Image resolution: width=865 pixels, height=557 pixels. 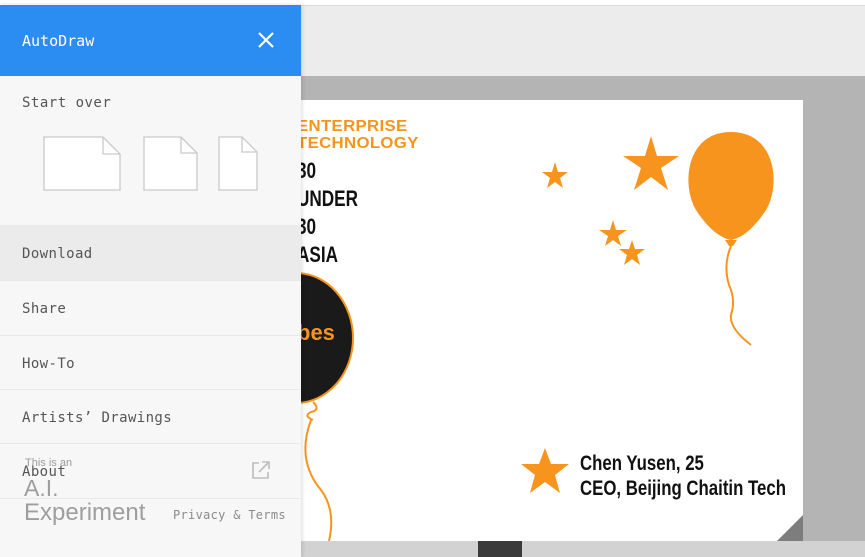 What do you see at coordinates (790, 528) in the screenshot?
I see `page-fold-corner` at bounding box center [790, 528].